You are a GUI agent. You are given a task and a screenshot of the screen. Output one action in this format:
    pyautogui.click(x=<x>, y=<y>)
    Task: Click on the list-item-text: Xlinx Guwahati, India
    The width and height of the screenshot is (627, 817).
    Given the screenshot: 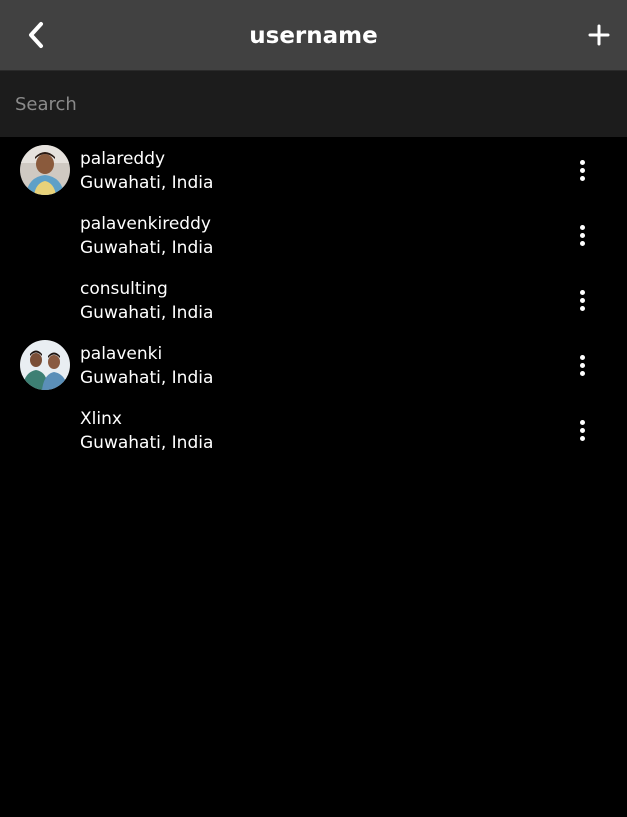 What is the action you would take?
    pyautogui.click(x=146, y=431)
    